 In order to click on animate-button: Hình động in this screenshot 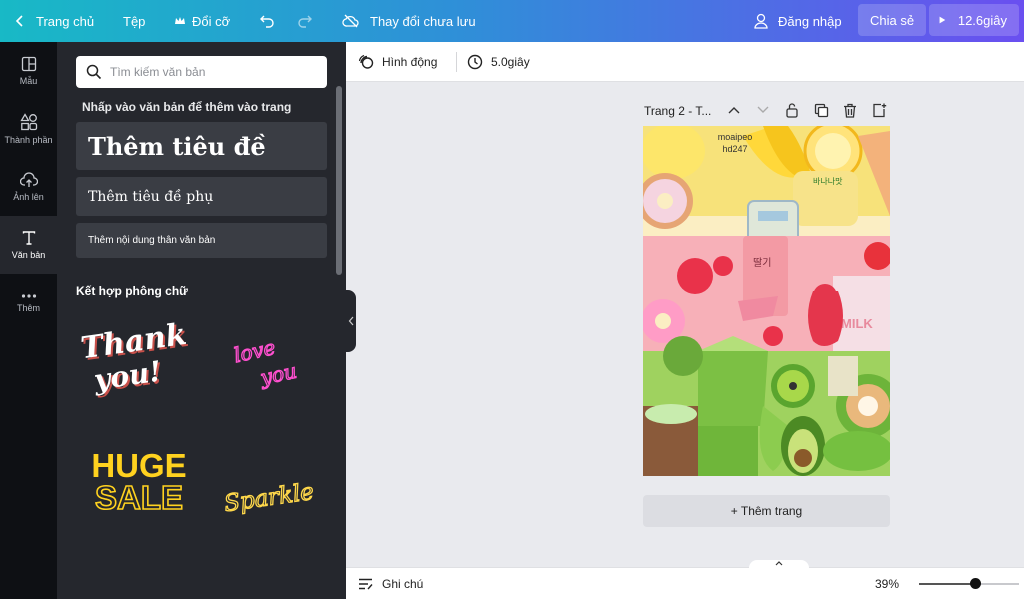, I will do `click(397, 62)`.